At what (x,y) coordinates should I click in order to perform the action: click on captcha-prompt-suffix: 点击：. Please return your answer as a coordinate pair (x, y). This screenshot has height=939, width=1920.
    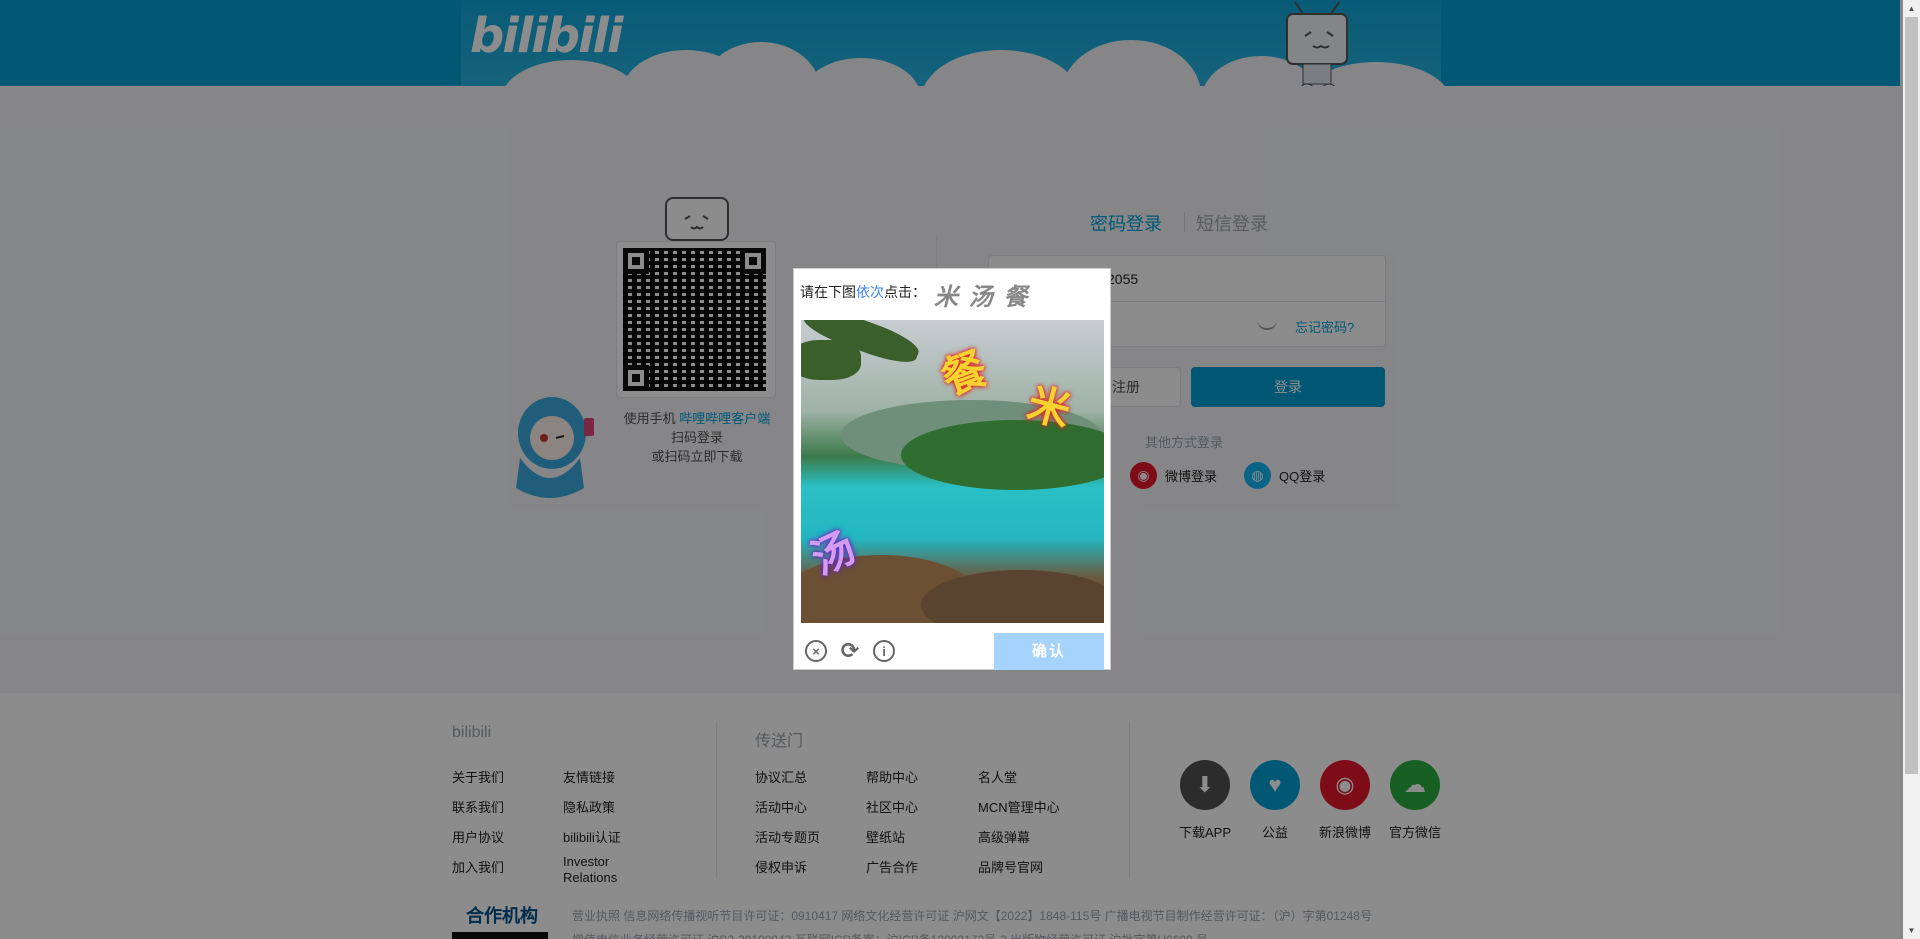
    Looking at the image, I should click on (905, 292).